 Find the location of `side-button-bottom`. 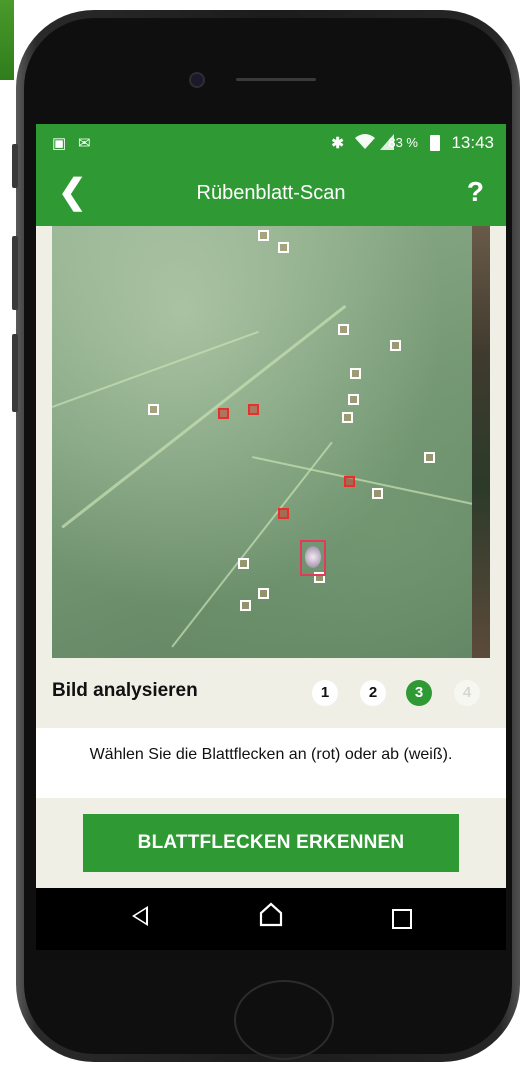

side-button-bottom is located at coordinates (15, 373).